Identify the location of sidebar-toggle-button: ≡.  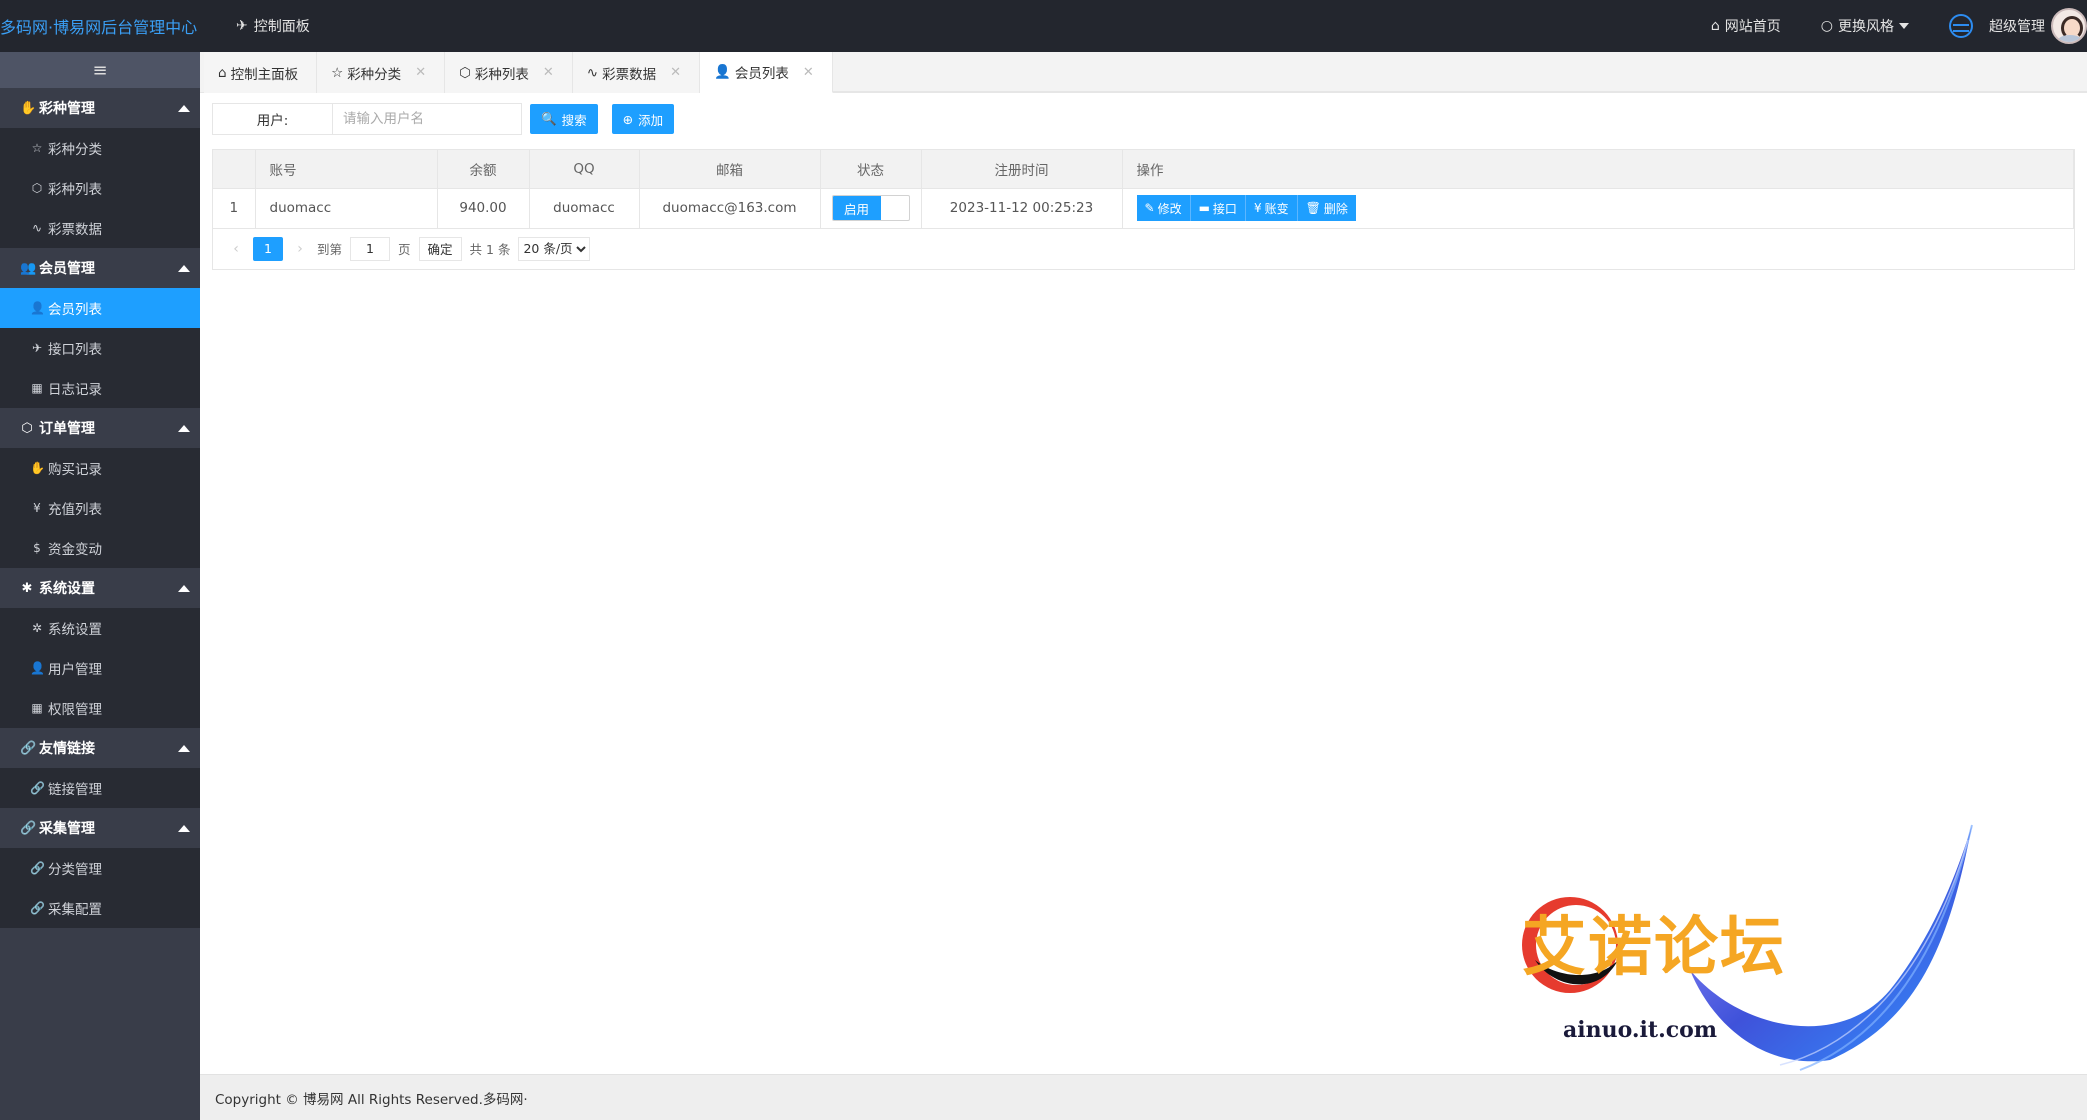
(100, 70).